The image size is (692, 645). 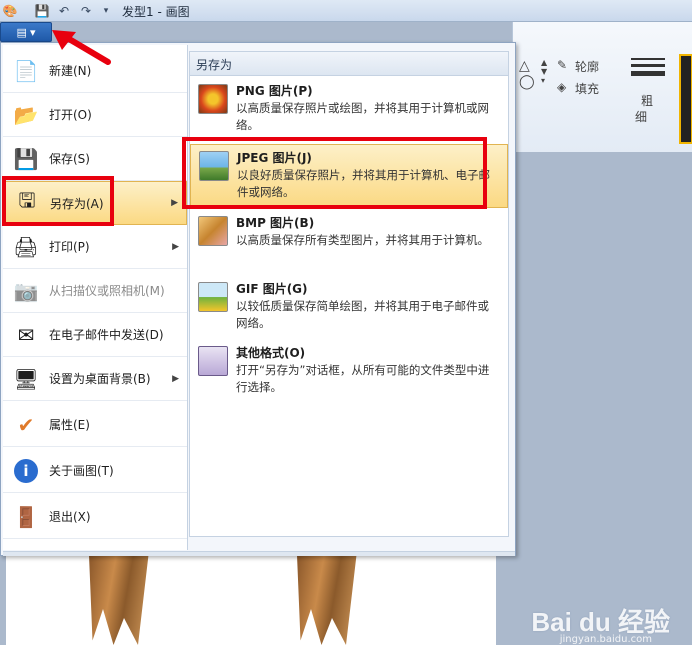 What do you see at coordinates (95, 379) in the screenshot?
I see `menu-item-desktop-background: 🖥 设置为桌面背景(B) ▶` at bounding box center [95, 379].